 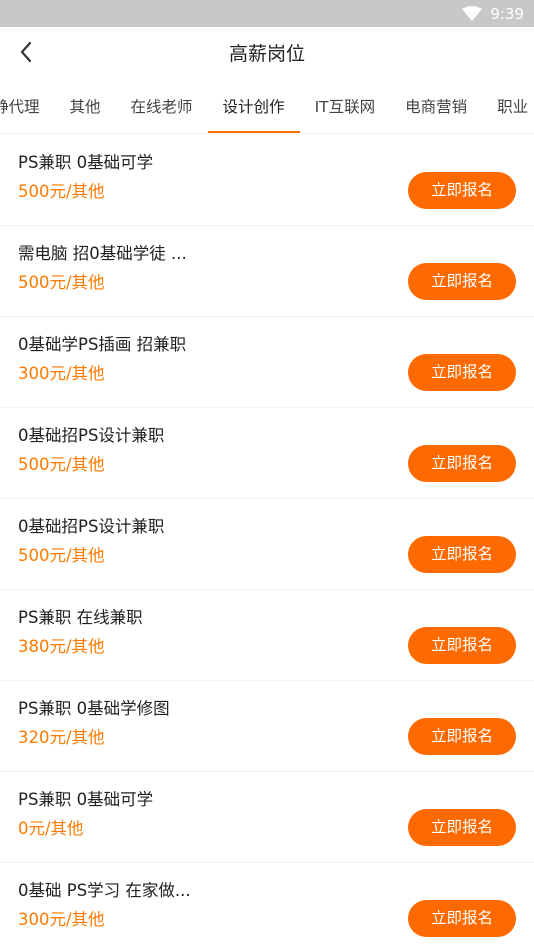 I want to click on category-tabs-track: 静代理 其他 在线老师 设计创作 IT互联网 电商营销 职业, so click(x=267, y=107).